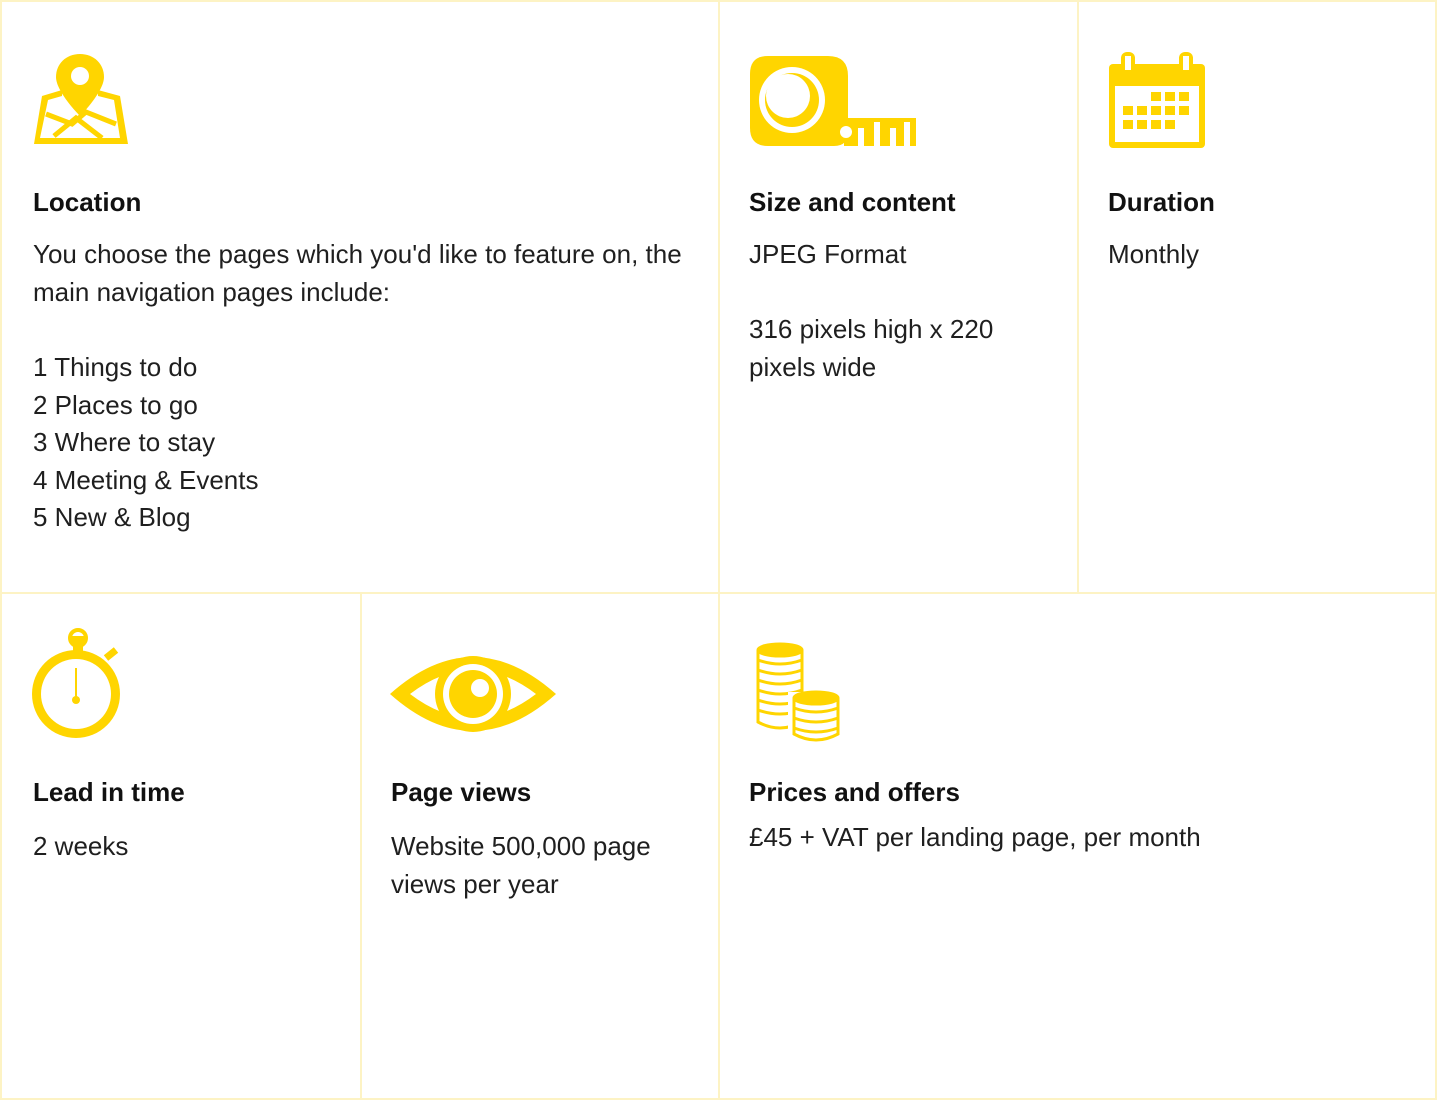  Describe the element at coordinates (81, 99) in the screenshot. I see `map-pin-icon` at that location.